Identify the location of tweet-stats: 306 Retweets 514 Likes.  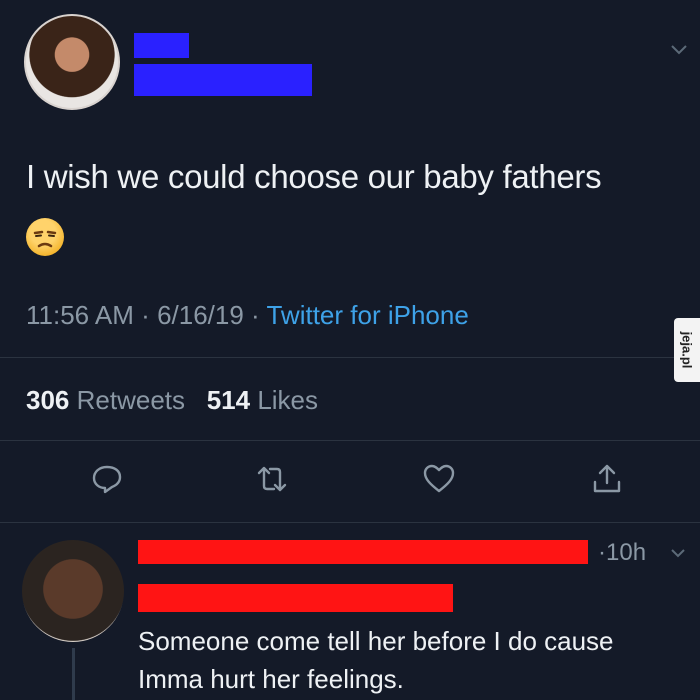
(172, 400).